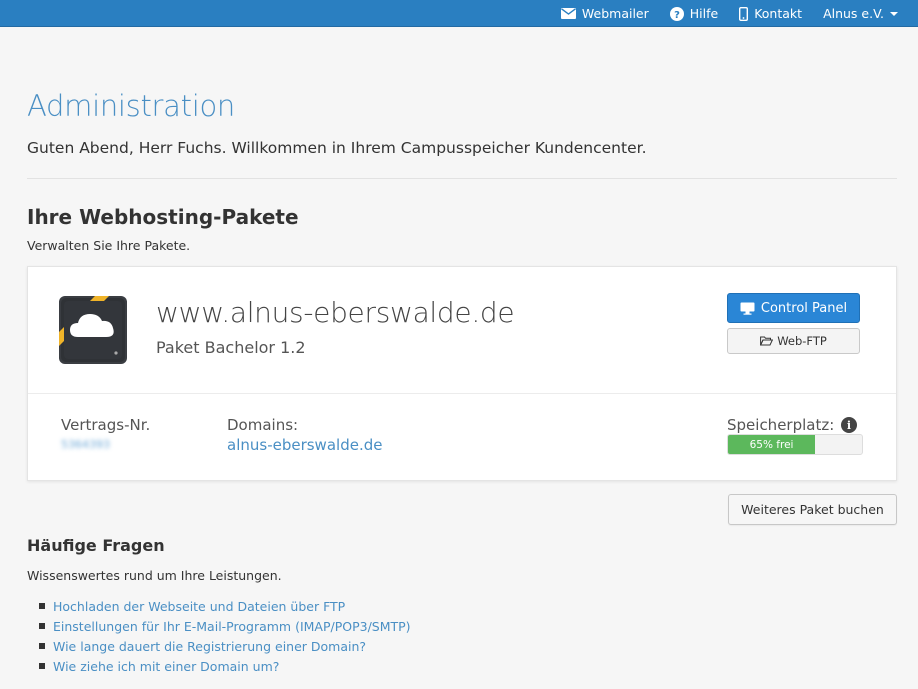  I want to click on chevron-down-icon, so click(894, 13).